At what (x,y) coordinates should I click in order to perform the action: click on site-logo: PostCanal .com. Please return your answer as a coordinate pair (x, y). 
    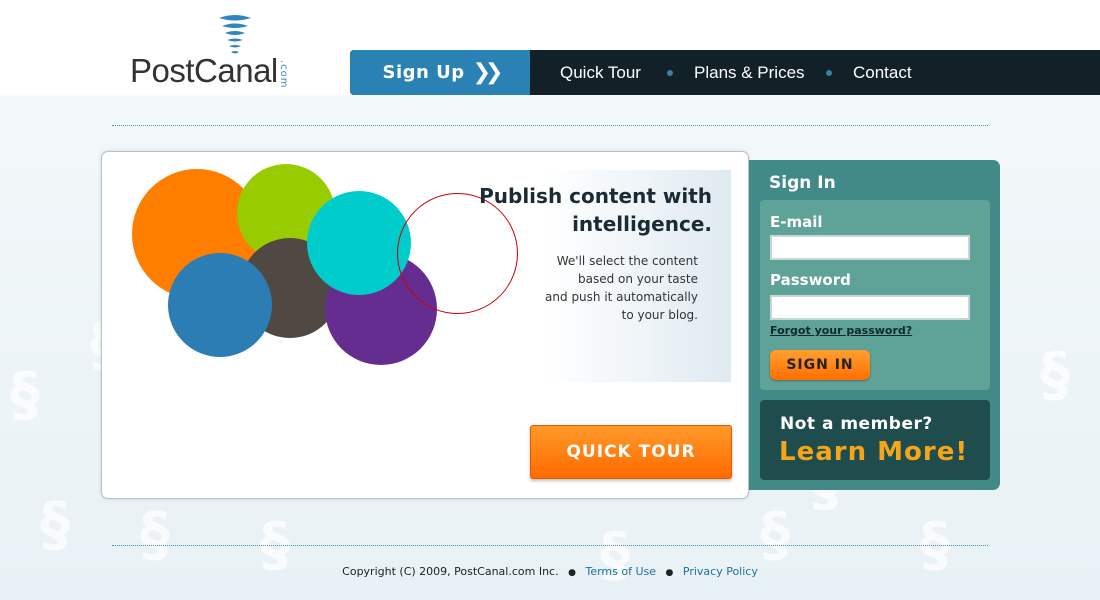
    Looking at the image, I should click on (217, 52).